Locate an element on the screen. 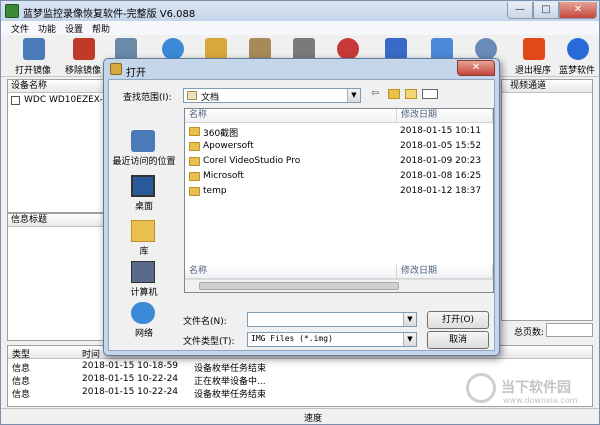  menu-settings: 设置 is located at coordinates (74, 28).